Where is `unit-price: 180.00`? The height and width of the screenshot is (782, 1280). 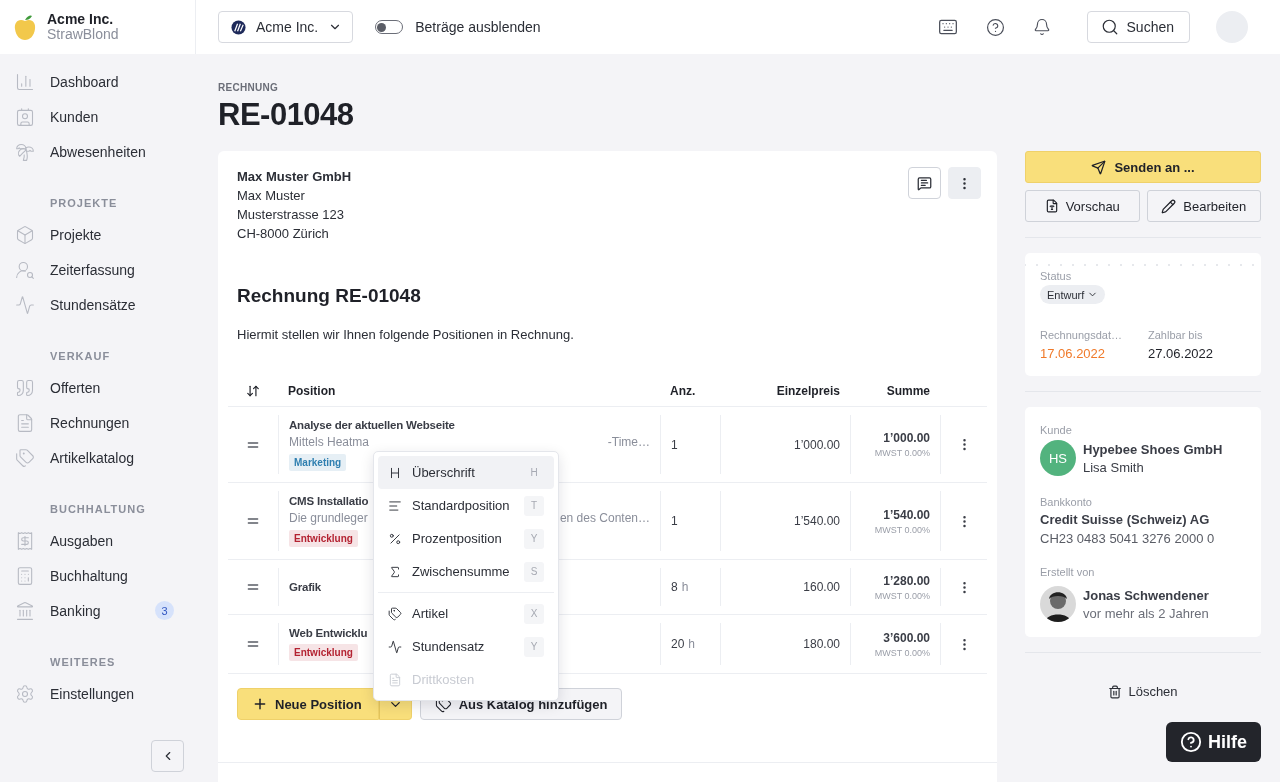 unit-price: 180.00 is located at coordinates (821, 644).